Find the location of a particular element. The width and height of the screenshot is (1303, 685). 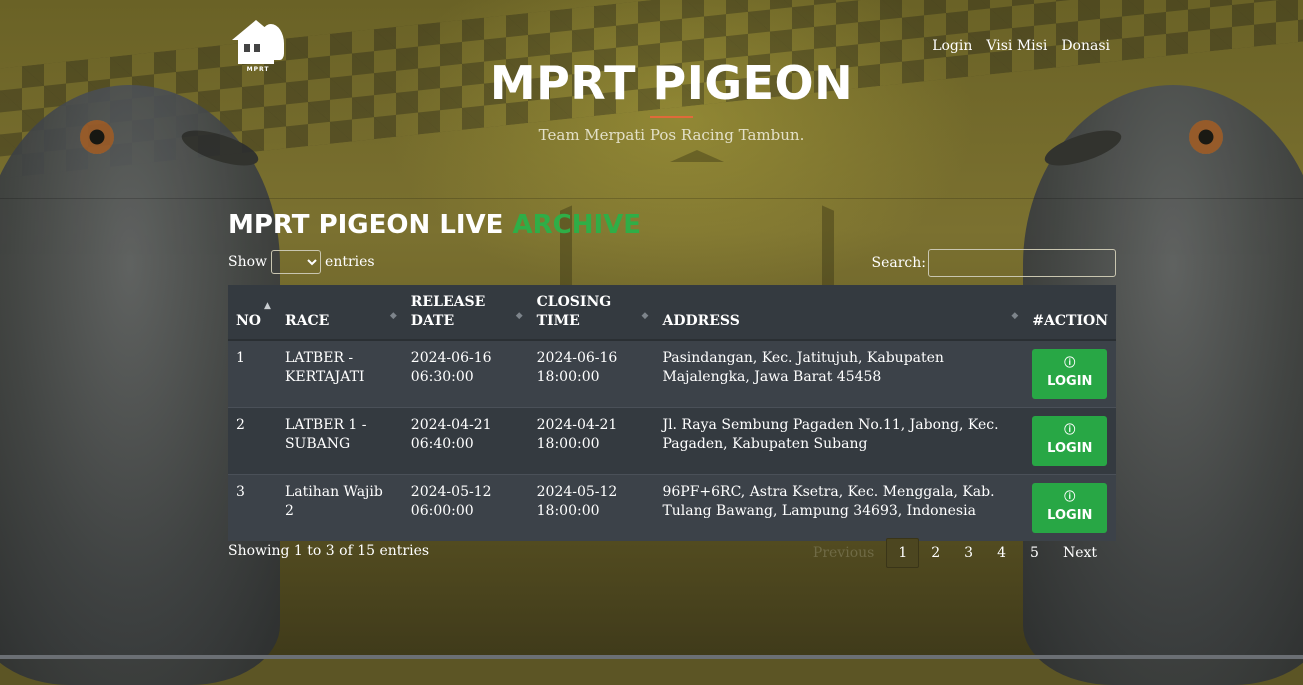

section-title: MPRT PIGEON LIVE ARCHIVE is located at coordinates (434, 225).